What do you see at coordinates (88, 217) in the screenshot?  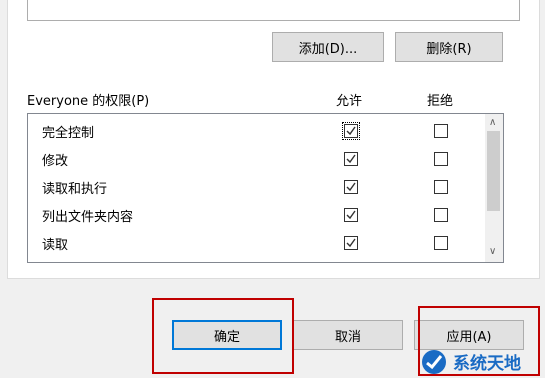 I see `permission-label: 列出文件夹内容` at bounding box center [88, 217].